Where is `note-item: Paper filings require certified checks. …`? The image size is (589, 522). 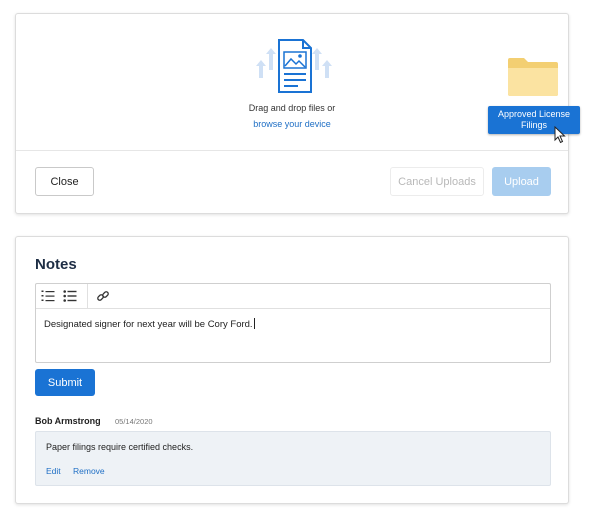 note-item: Paper filings require certified checks. … is located at coordinates (293, 458).